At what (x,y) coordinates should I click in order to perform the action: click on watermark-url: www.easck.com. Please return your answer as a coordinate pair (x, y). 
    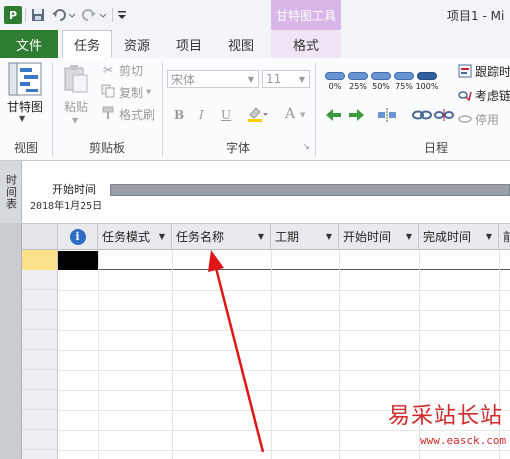
    Looking at the image, I should click on (463, 440).